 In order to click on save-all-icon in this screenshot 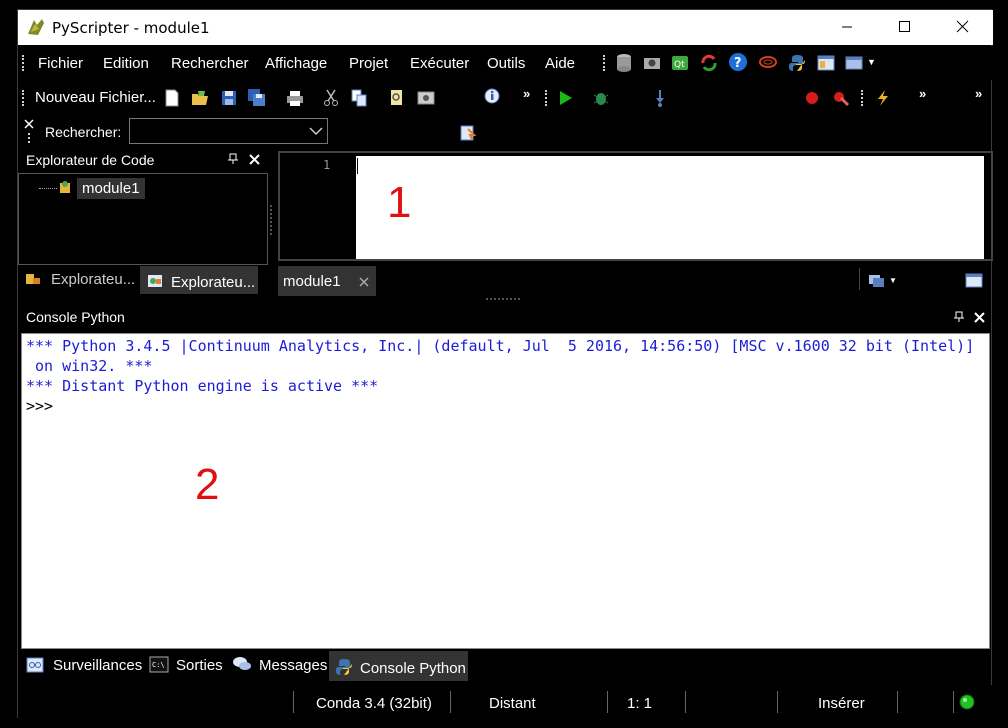, I will do `click(257, 98)`.